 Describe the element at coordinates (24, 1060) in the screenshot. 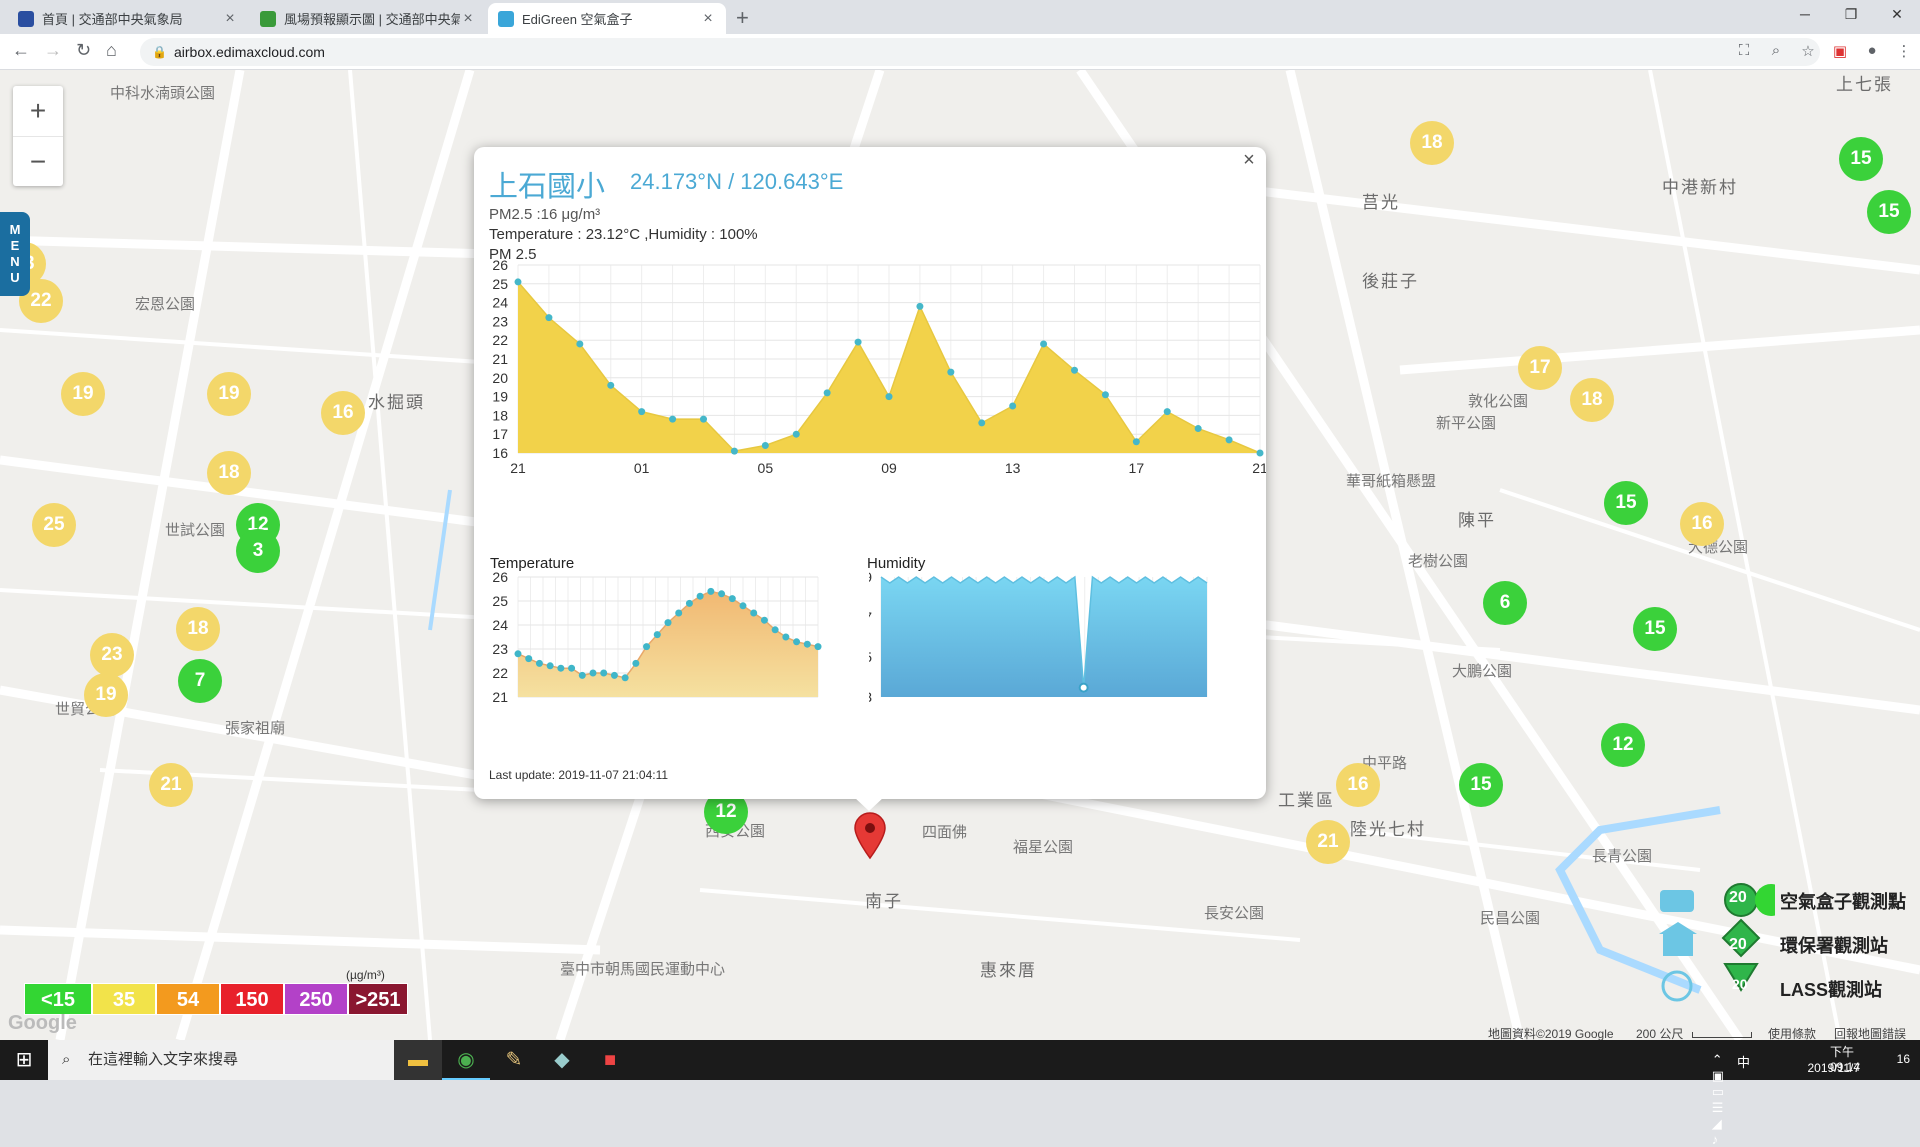

I see `windows-start-icon: ⊞` at that location.